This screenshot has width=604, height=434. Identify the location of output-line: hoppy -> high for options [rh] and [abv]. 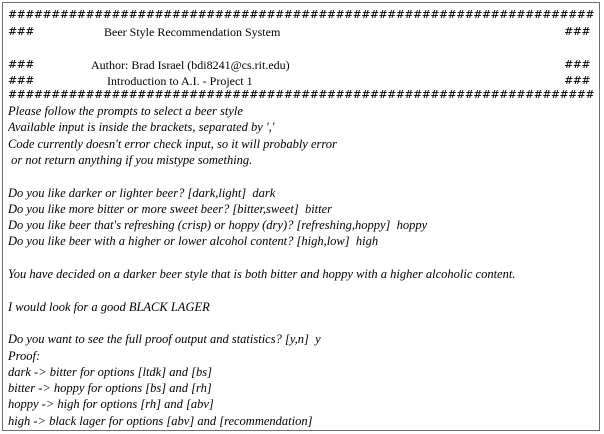
(111, 404).